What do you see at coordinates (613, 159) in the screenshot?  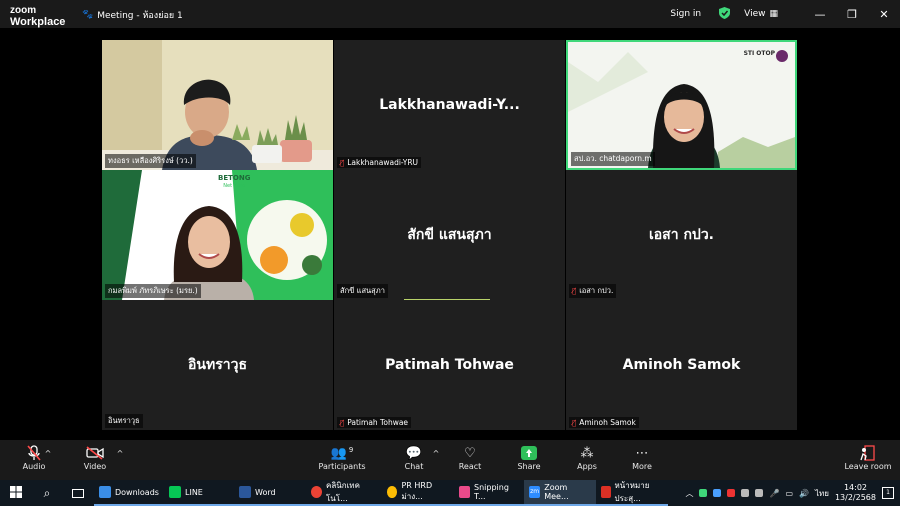 I see `participant-name-tag: สป.อว. chatdaporn.m` at bounding box center [613, 159].